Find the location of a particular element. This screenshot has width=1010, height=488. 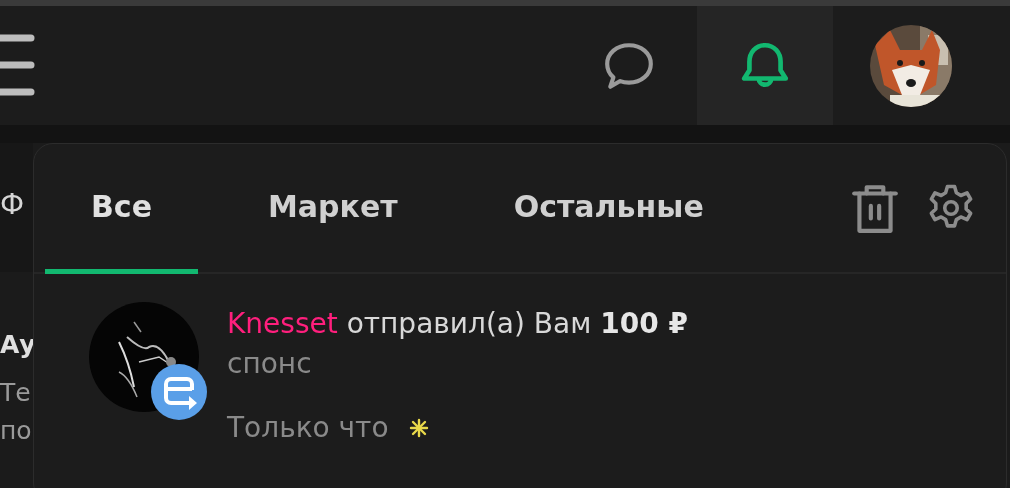

notification-text: Knesset отправил(а) Вам 100 ₽ is located at coordinates (457, 324).